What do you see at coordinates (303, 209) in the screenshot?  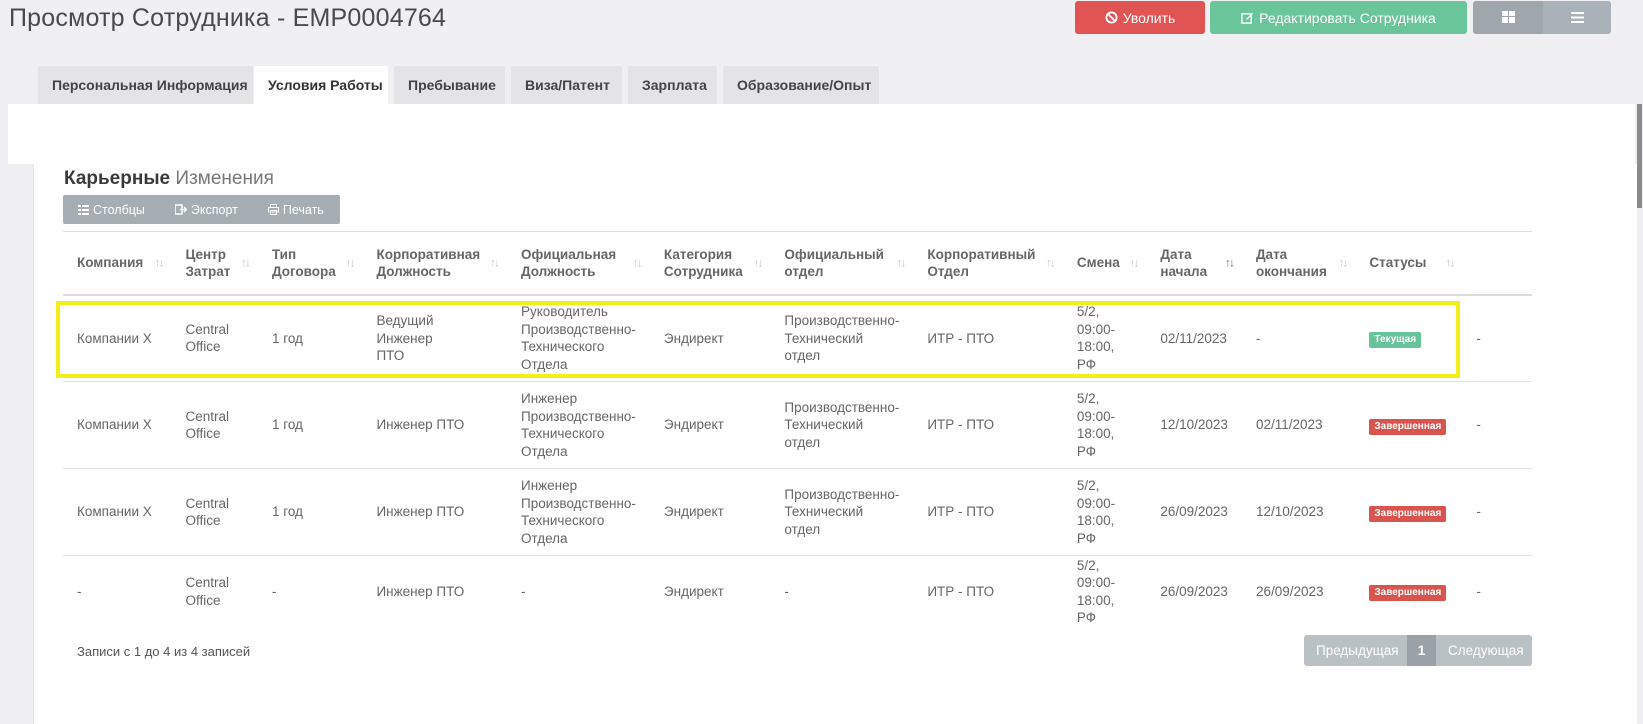 I see `print-button-label: Печать` at bounding box center [303, 209].